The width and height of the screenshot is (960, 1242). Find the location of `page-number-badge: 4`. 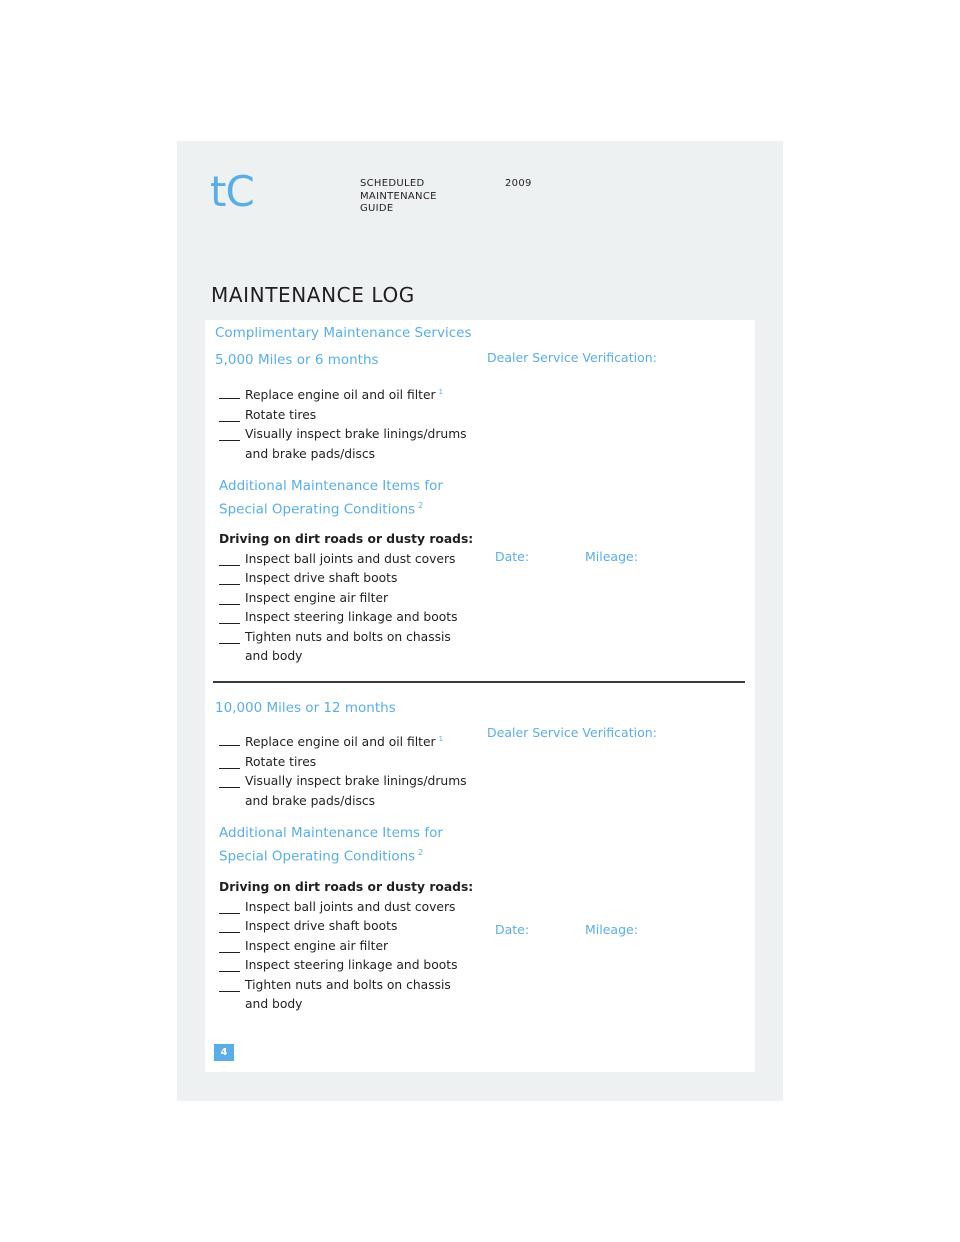

page-number-badge: 4 is located at coordinates (224, 1052).